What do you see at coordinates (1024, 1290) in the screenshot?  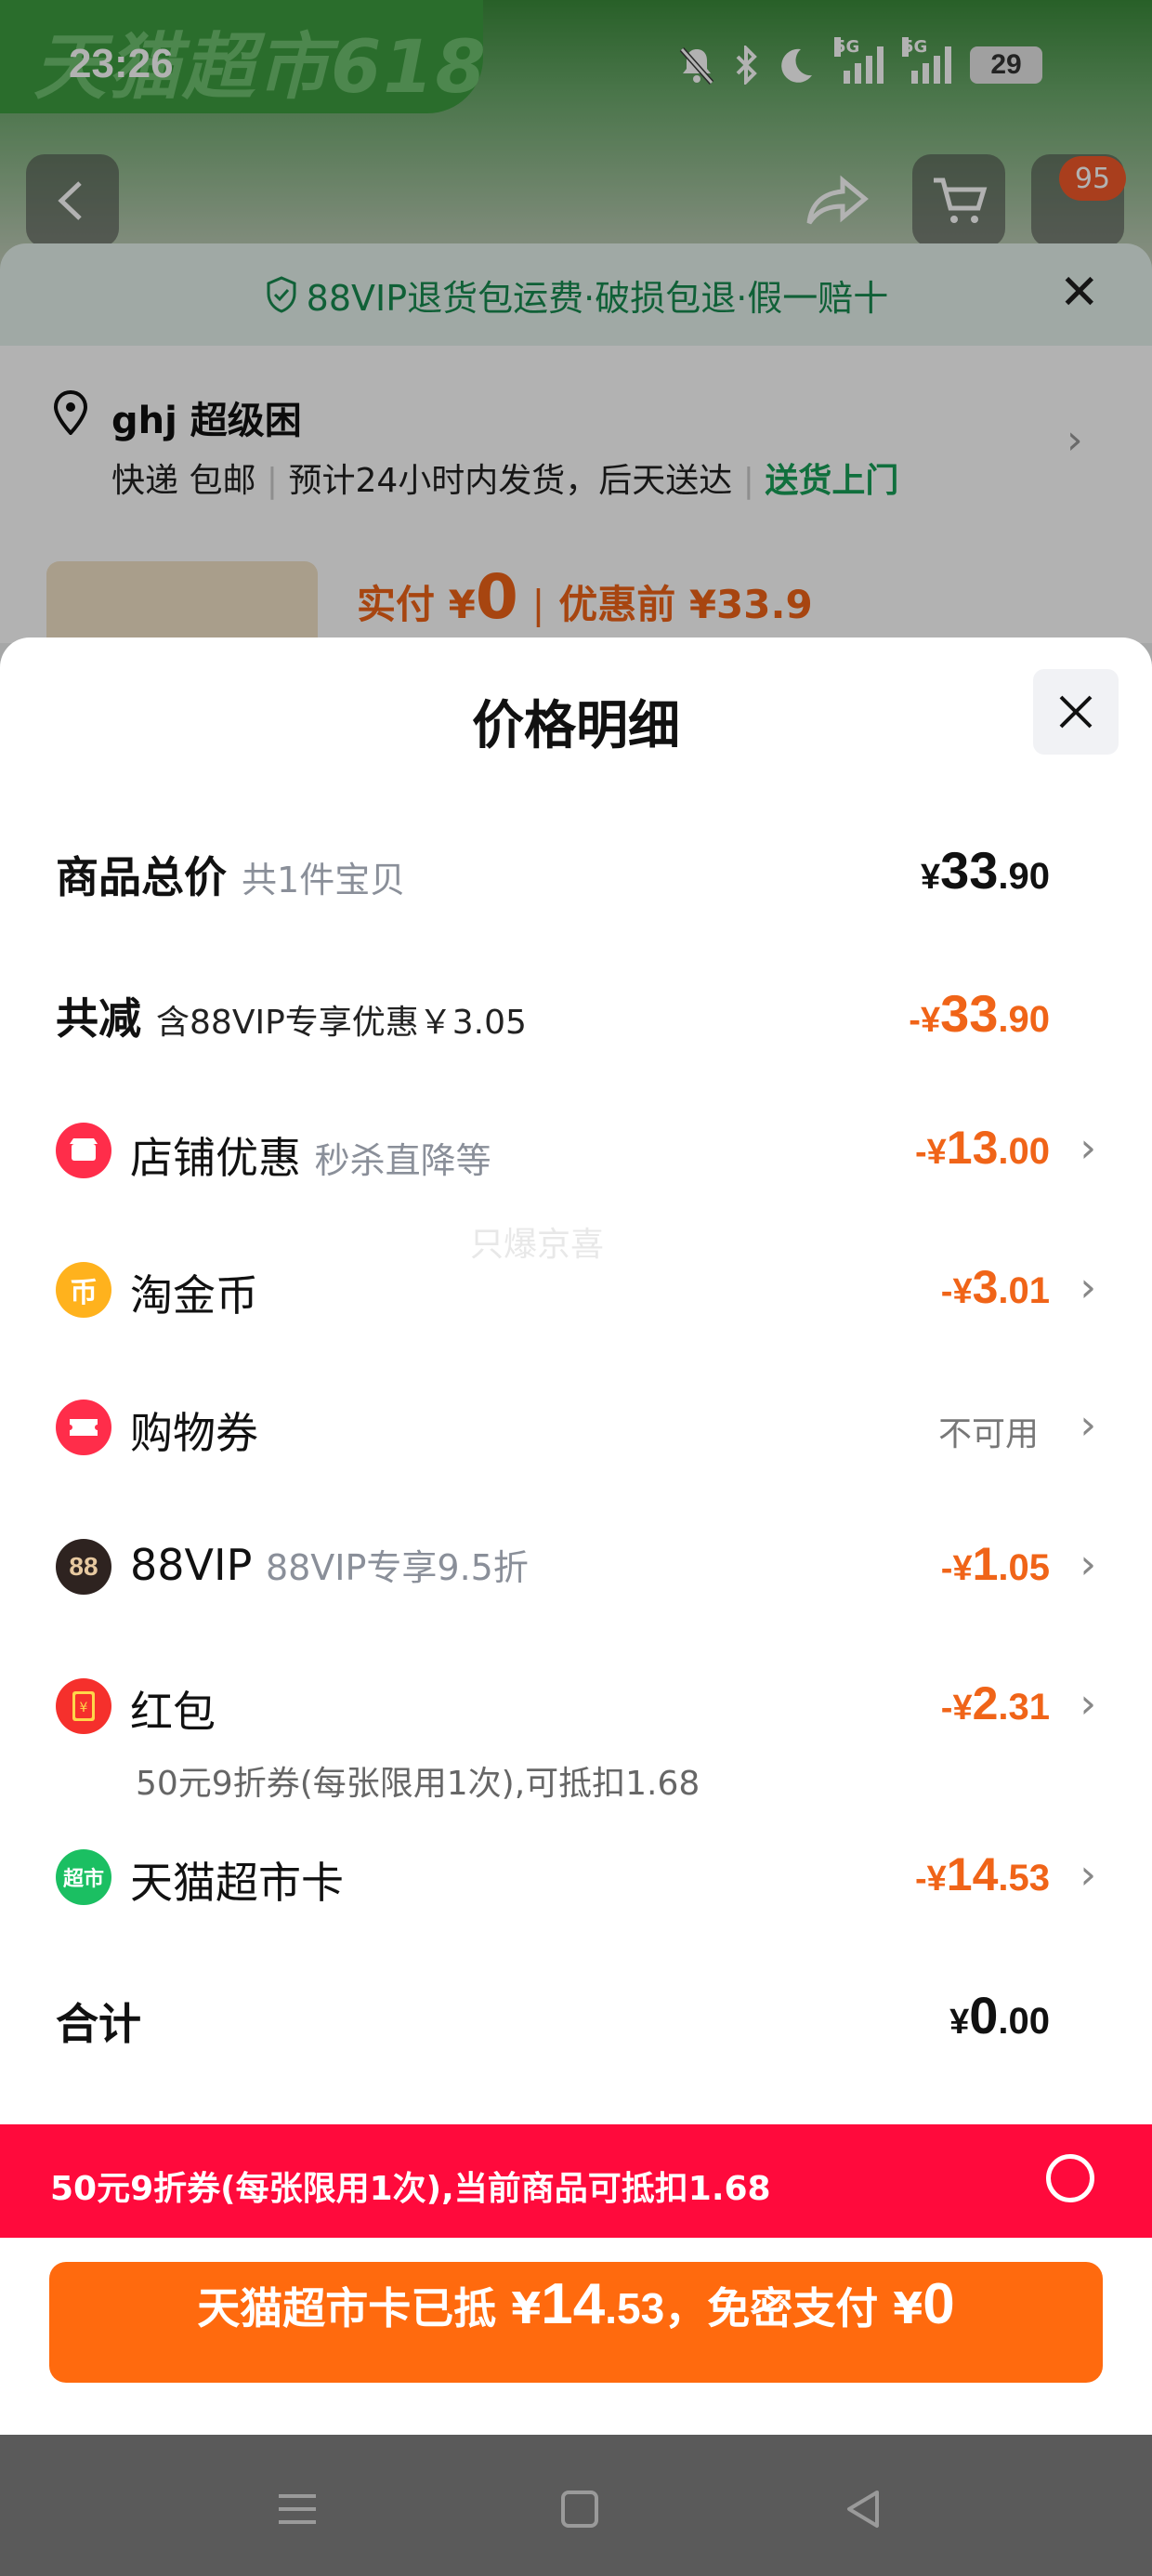 I see `amount-dec: .01` at bounding box center [1024, 1290].